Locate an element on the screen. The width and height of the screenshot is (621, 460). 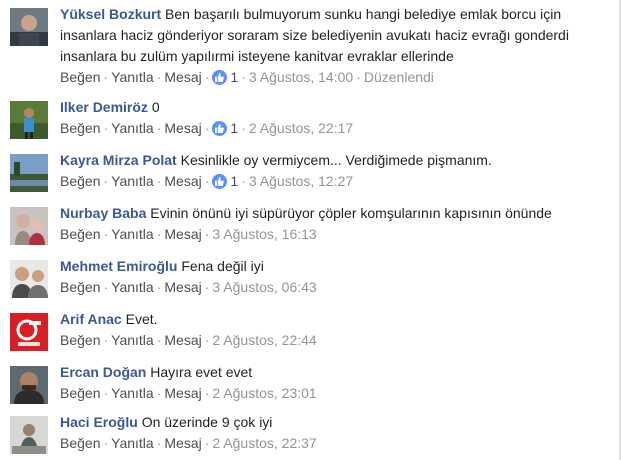
comment-timestamp: 2 Ağustos, 22:17 is located at coordinates (301, 128).